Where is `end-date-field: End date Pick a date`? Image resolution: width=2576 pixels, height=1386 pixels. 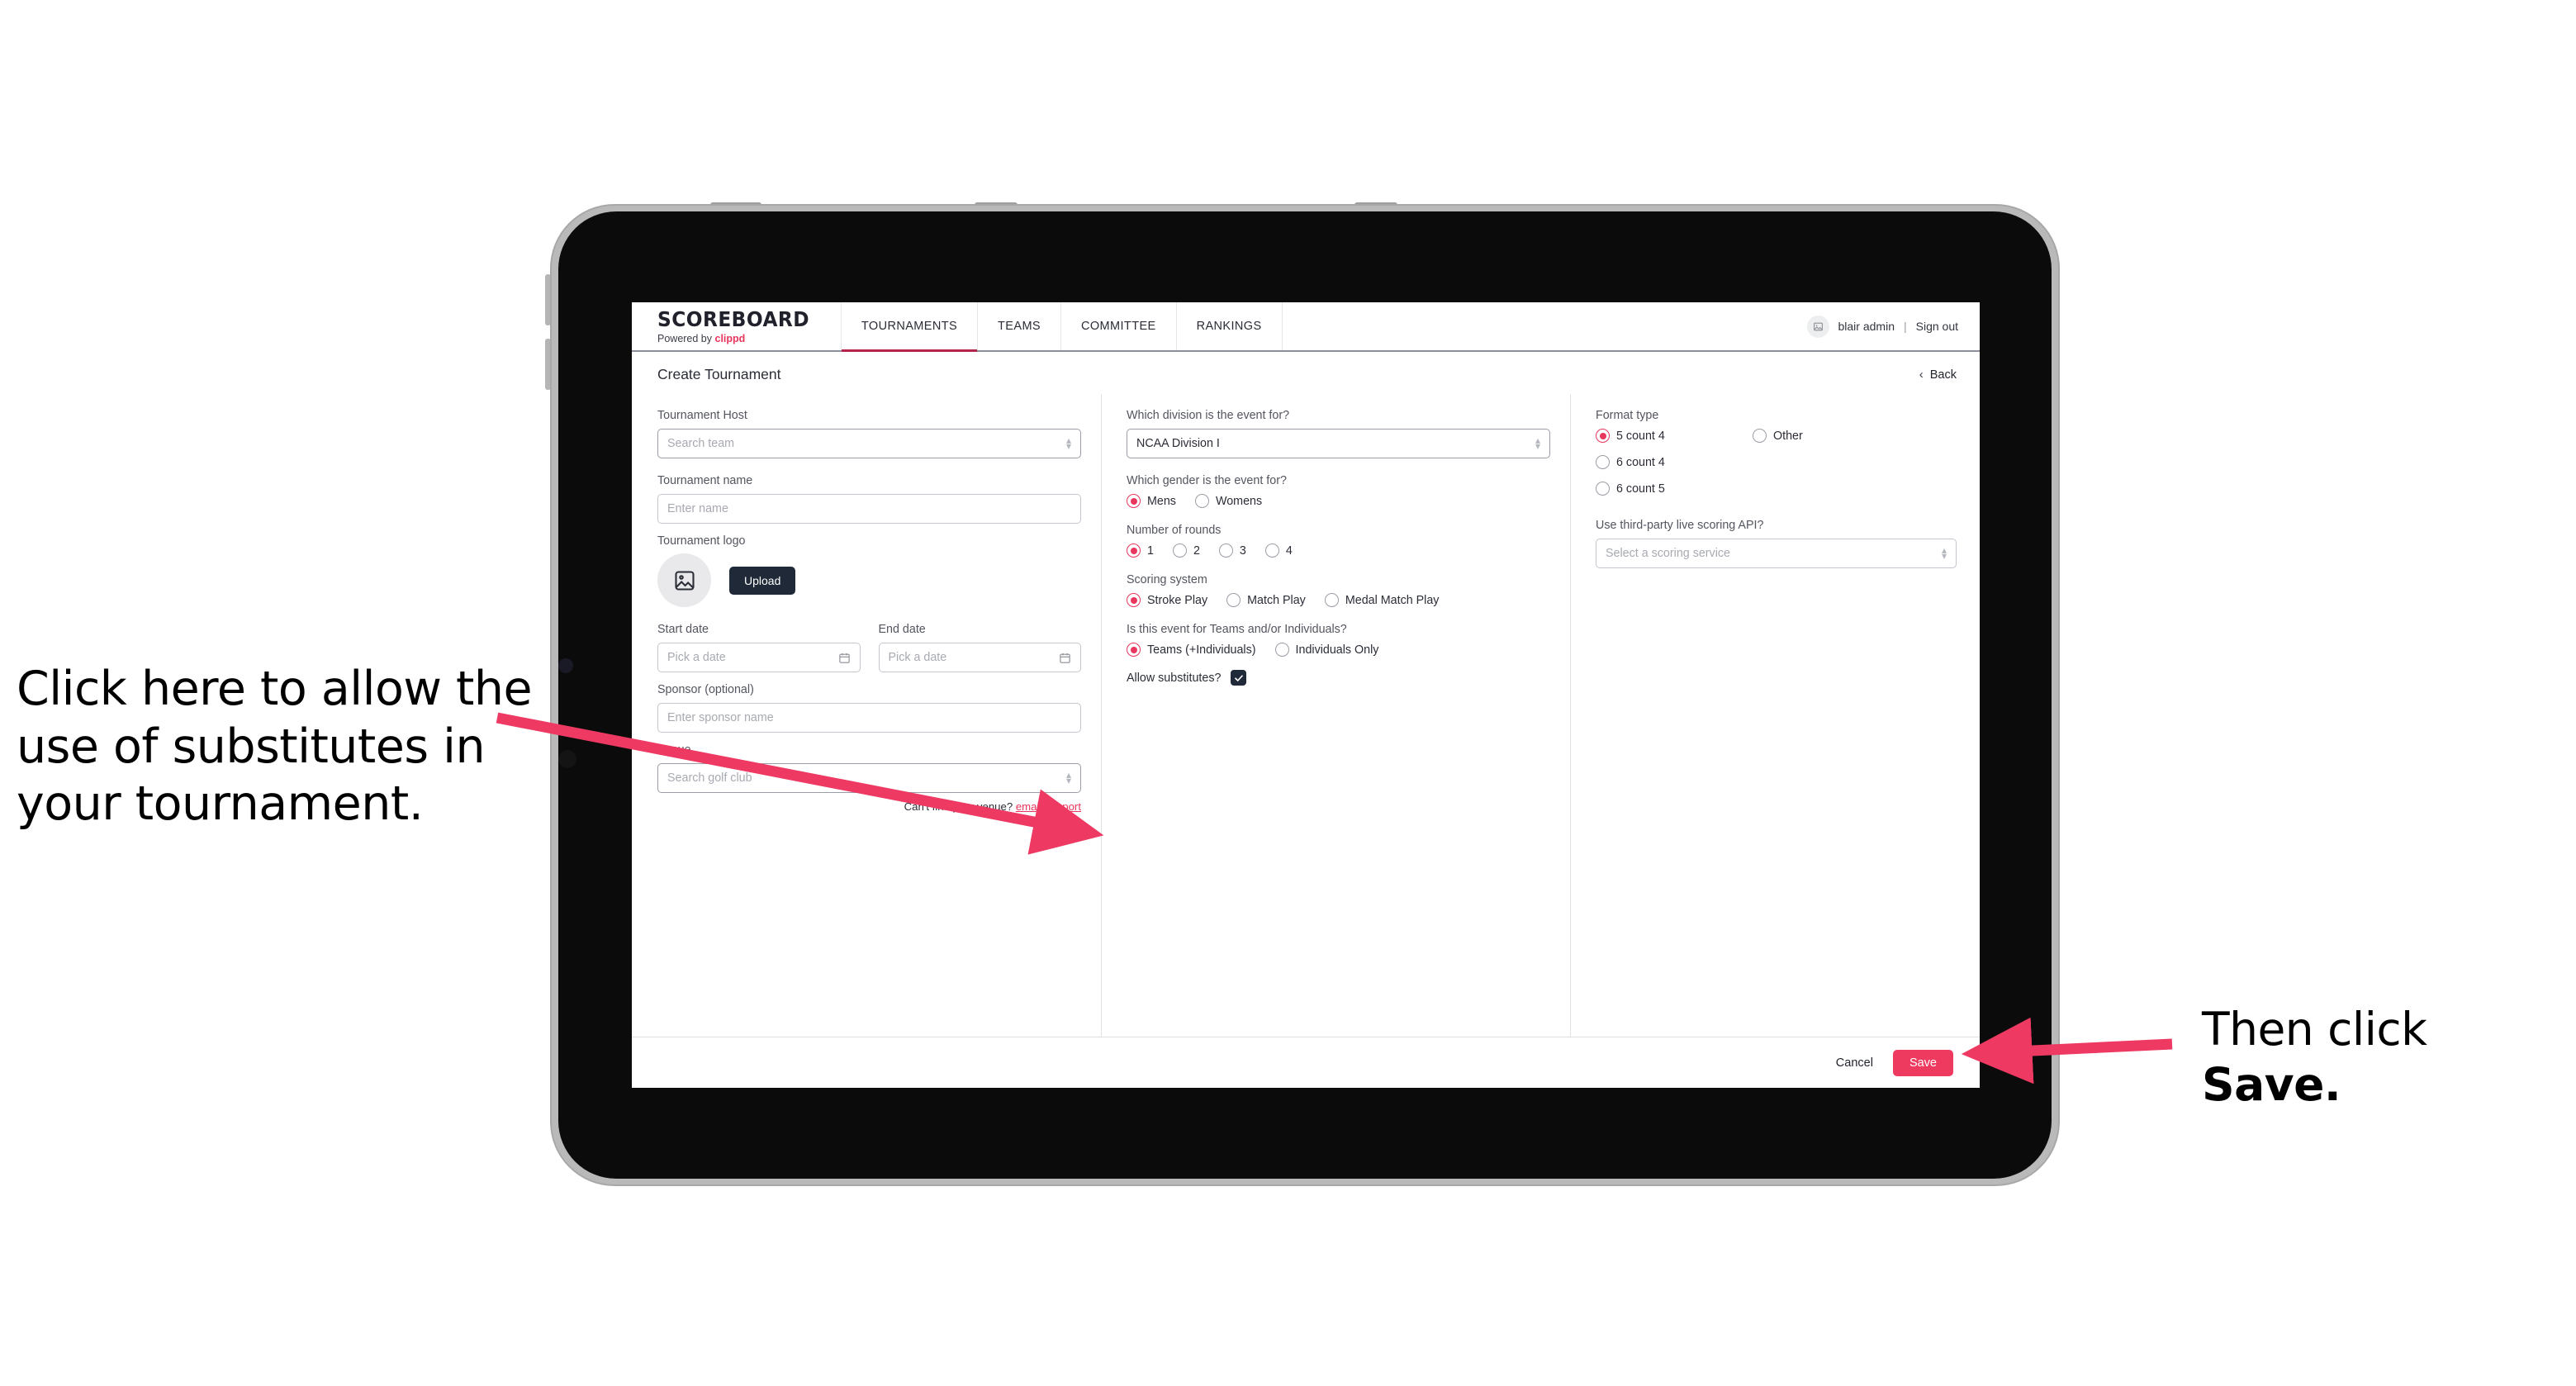 end-date-field: End date Pick a date is located at coordinates (979, 647).